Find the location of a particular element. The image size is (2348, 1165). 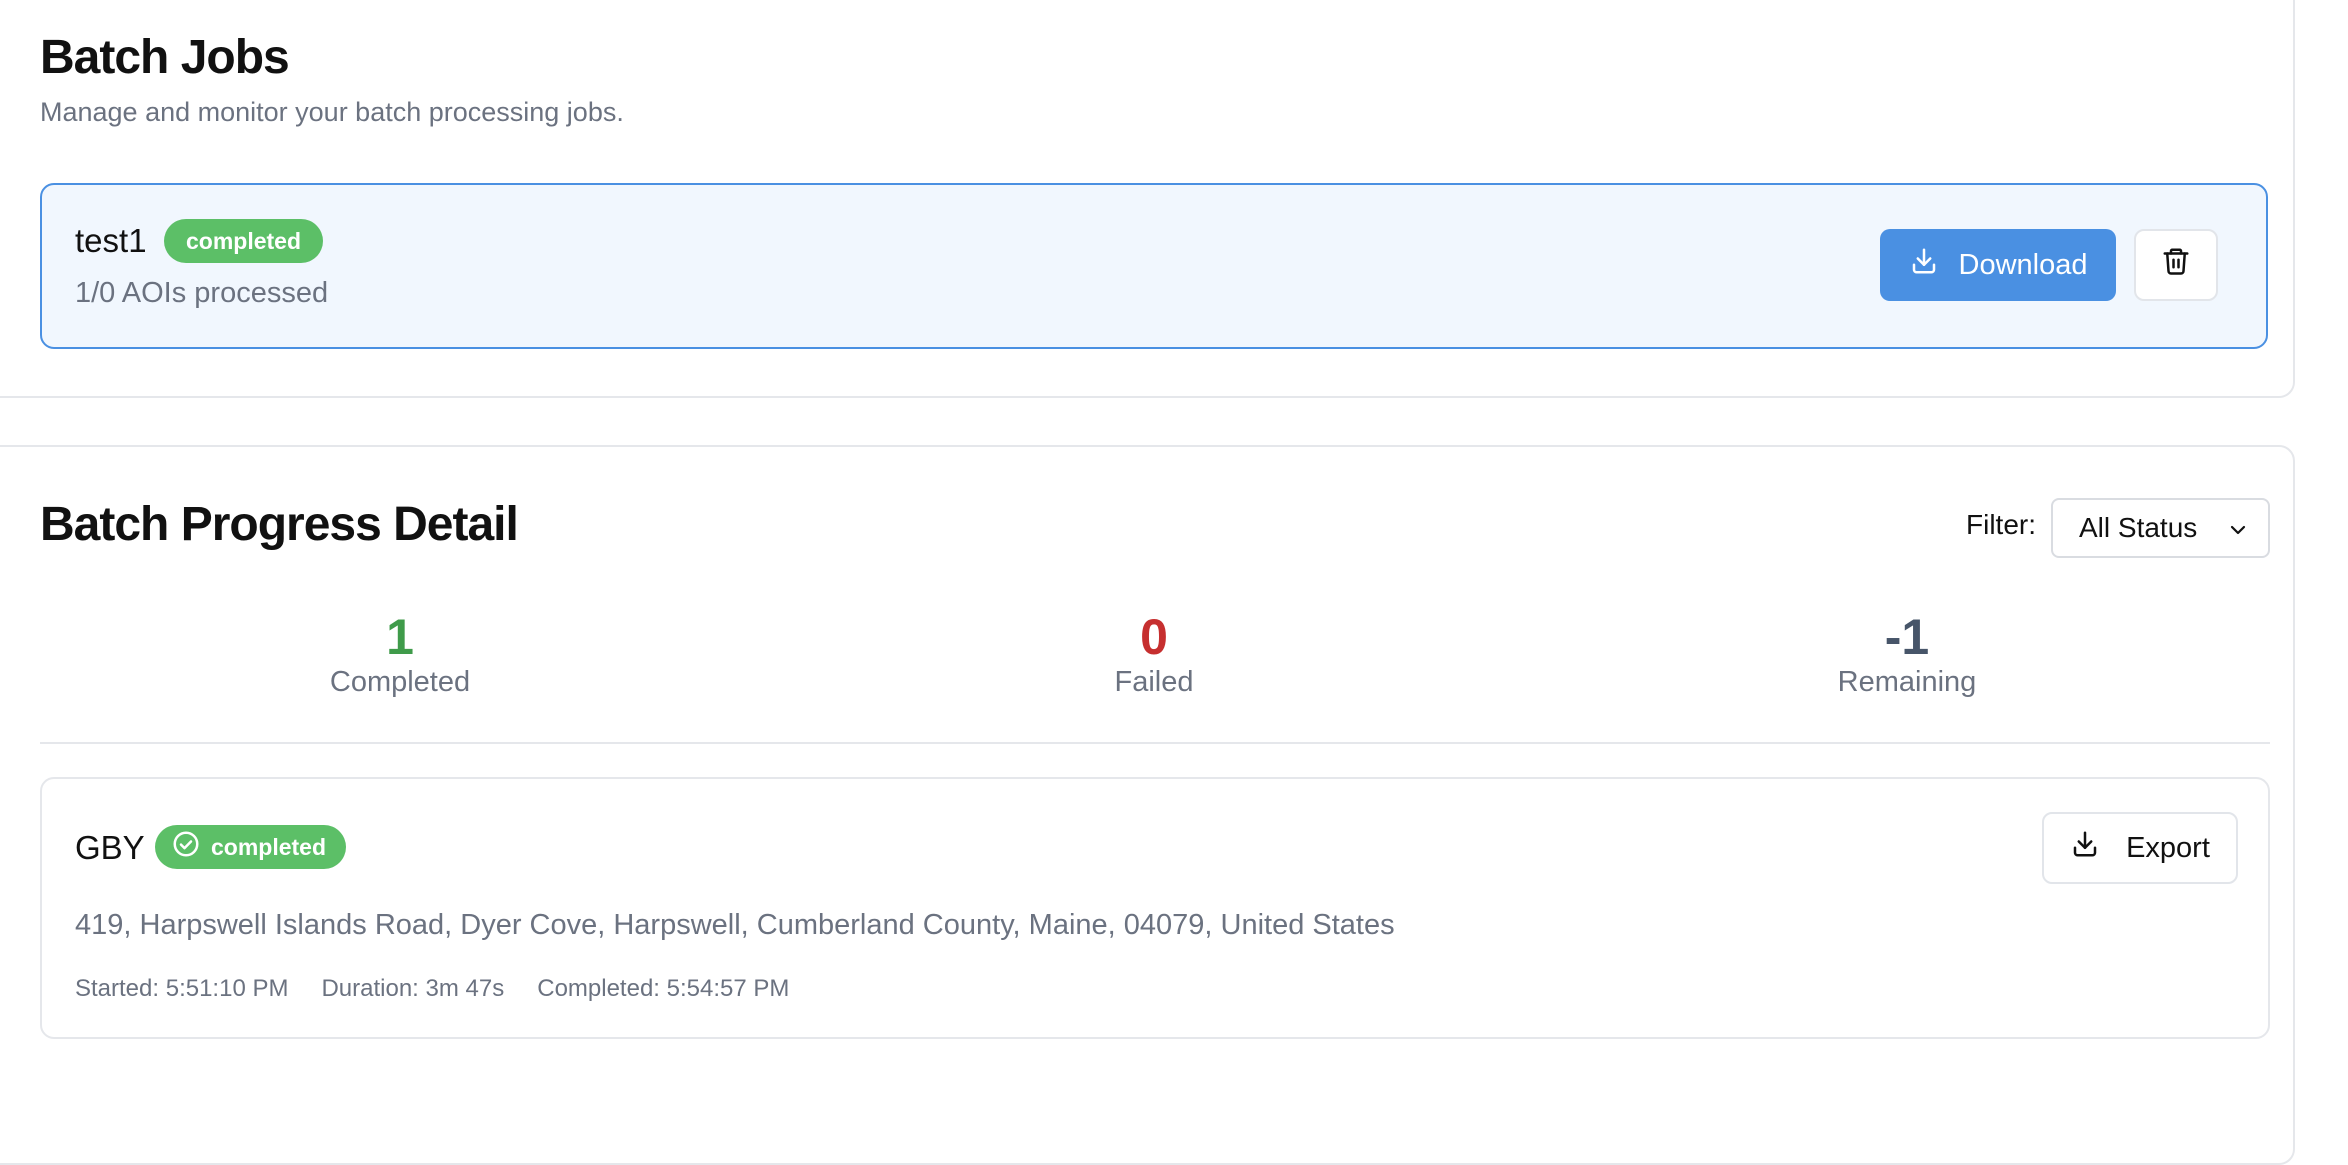

stat-completed-label: Completed is located at coordinates (400, 682).